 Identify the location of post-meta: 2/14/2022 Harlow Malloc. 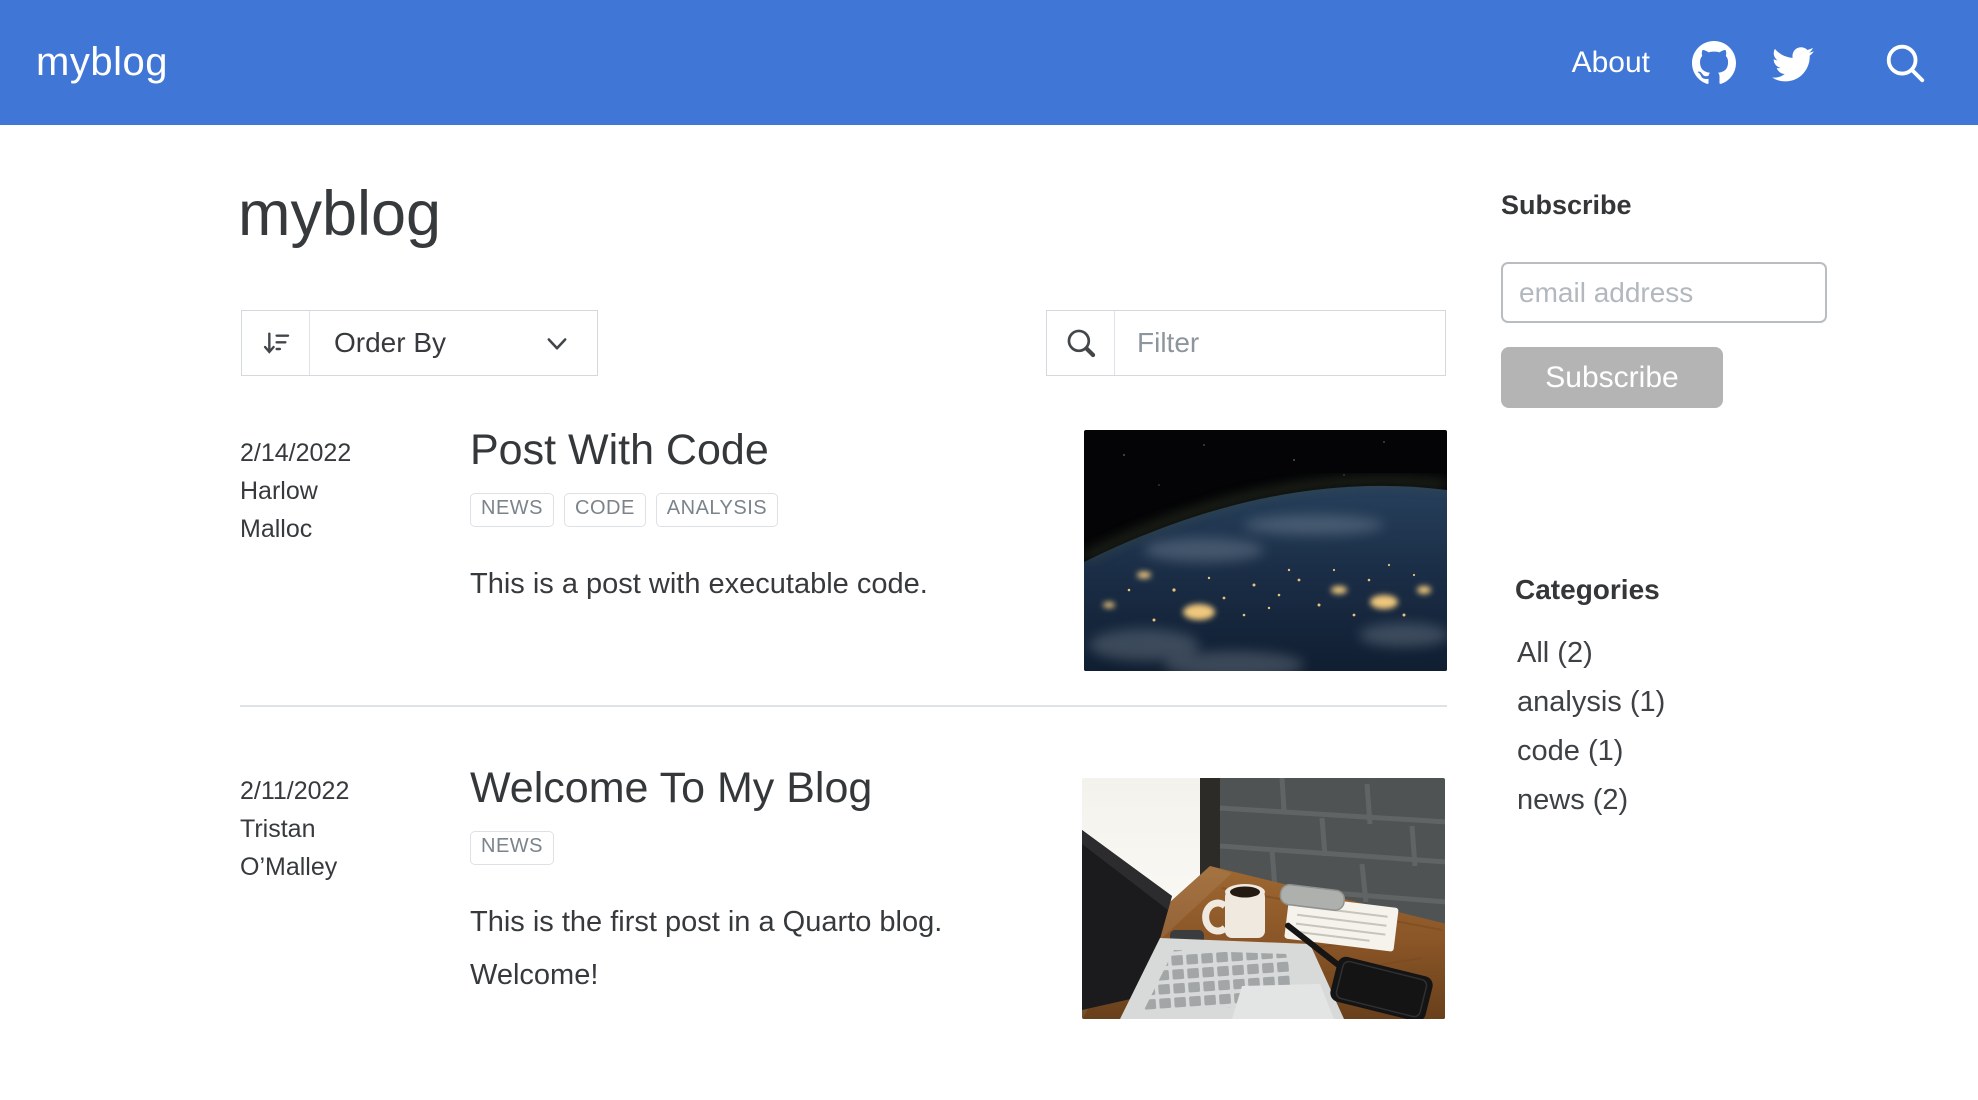
(316, 517).